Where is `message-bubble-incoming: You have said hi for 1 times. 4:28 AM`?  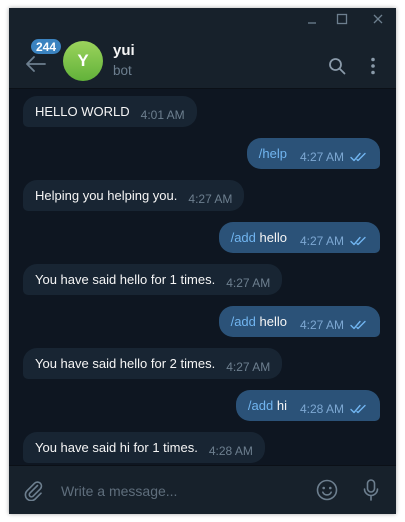
message-bubble-incoming: You have said hi for 1 times. 4:28 AM is located at coordinates (144, 447).